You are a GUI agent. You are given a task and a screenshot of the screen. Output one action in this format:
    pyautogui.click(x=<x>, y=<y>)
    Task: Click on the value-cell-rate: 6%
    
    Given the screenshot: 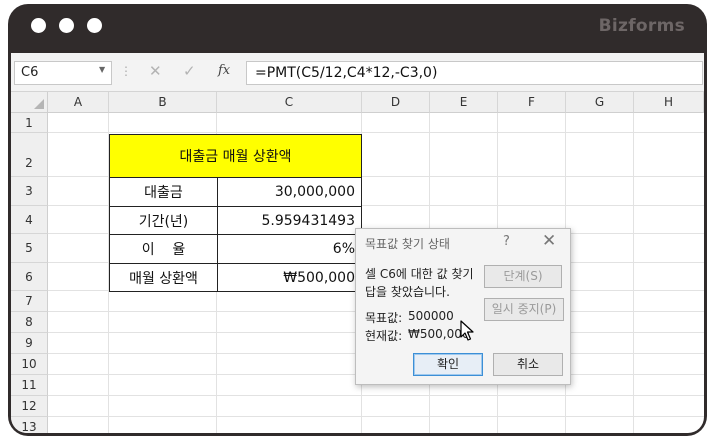 What is the action you would take?
    pyautogui.click(x=289, y=249)
    